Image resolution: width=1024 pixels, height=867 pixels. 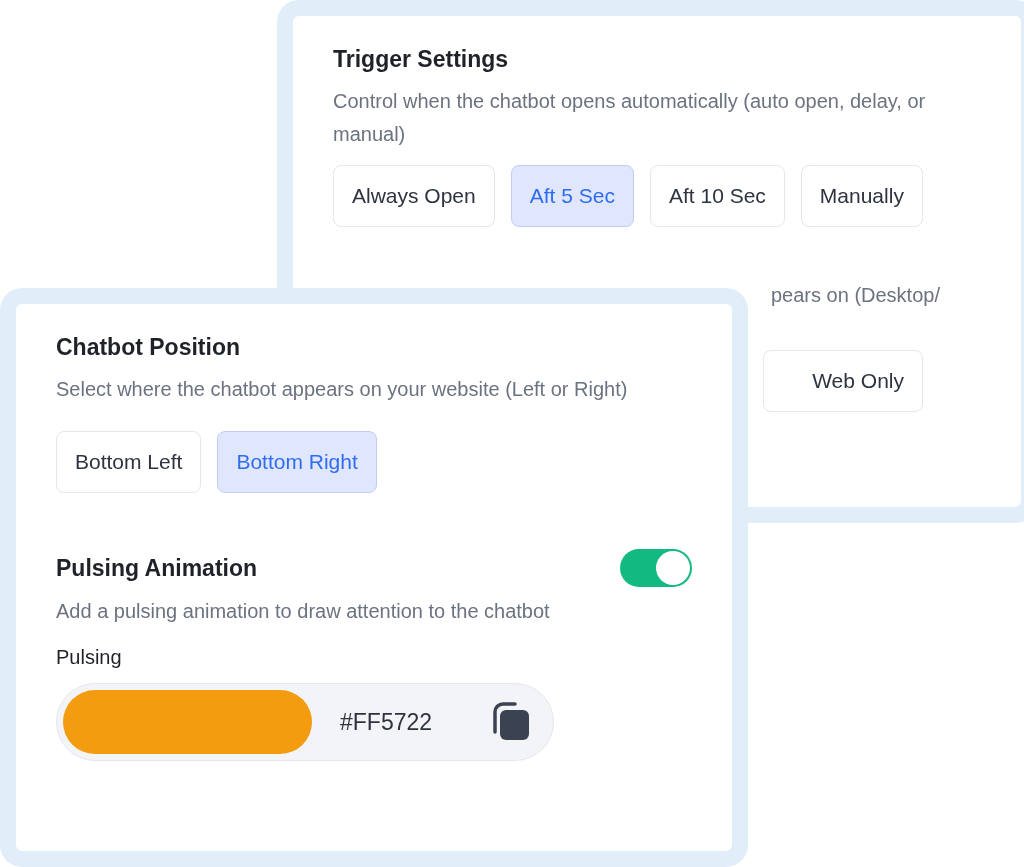 What do you see at coordinates (342, 389) in the screenshot?
I see `section-description: Select where the chatbot appears on your website (Left or Right)` at bounding box center [342, 389].